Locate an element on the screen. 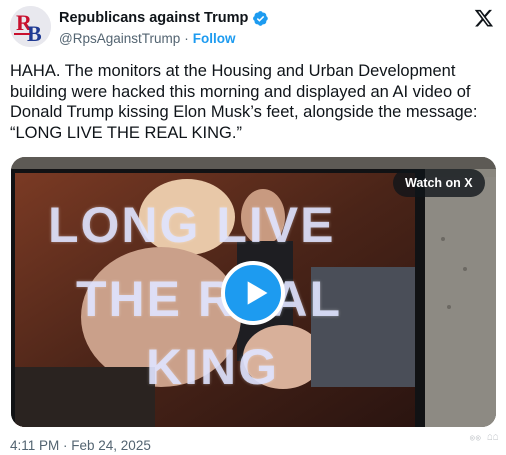 The width and height of the screenshot is (506, 455). author-handle: @RpsAgainstTrump is located at coordinates (119, 38).